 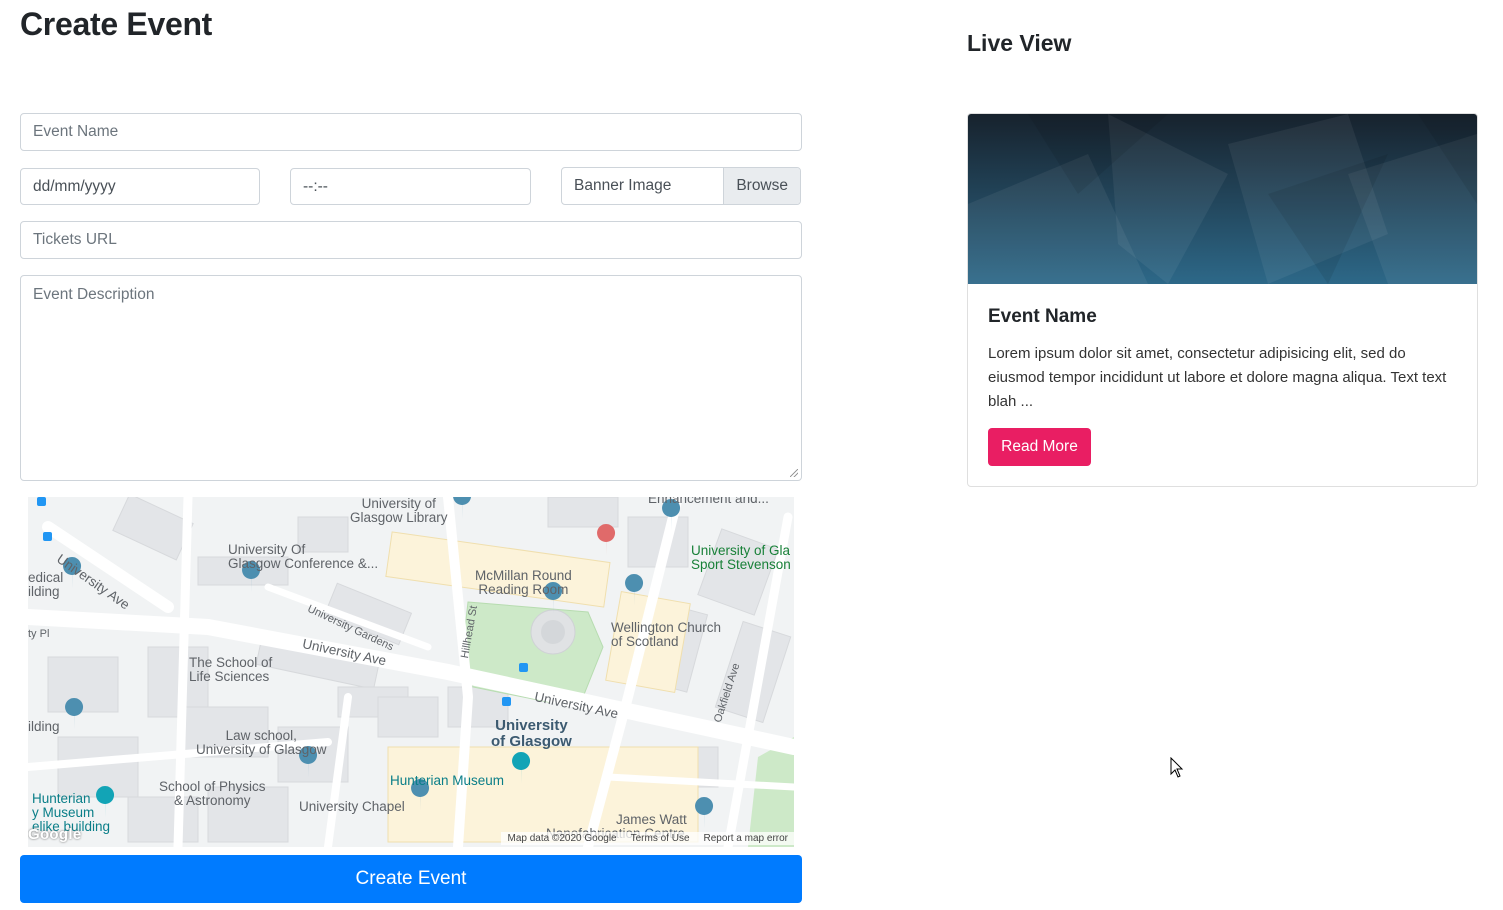 I want to click on date-input: dd/mm/yyyy, so click(x=140, y=186).